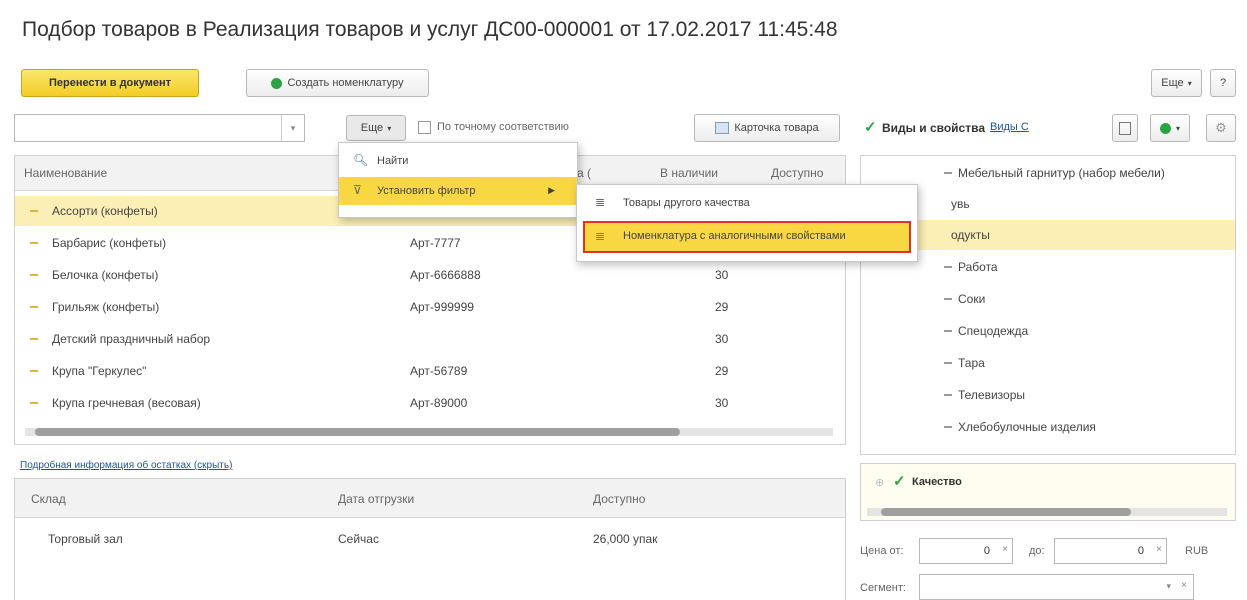 This screenshot has height=600, width=1247. What do you see at coordinates (159, 128) in the screenshot?
I see `search-input: ▾` at bounding box center [159, 128].